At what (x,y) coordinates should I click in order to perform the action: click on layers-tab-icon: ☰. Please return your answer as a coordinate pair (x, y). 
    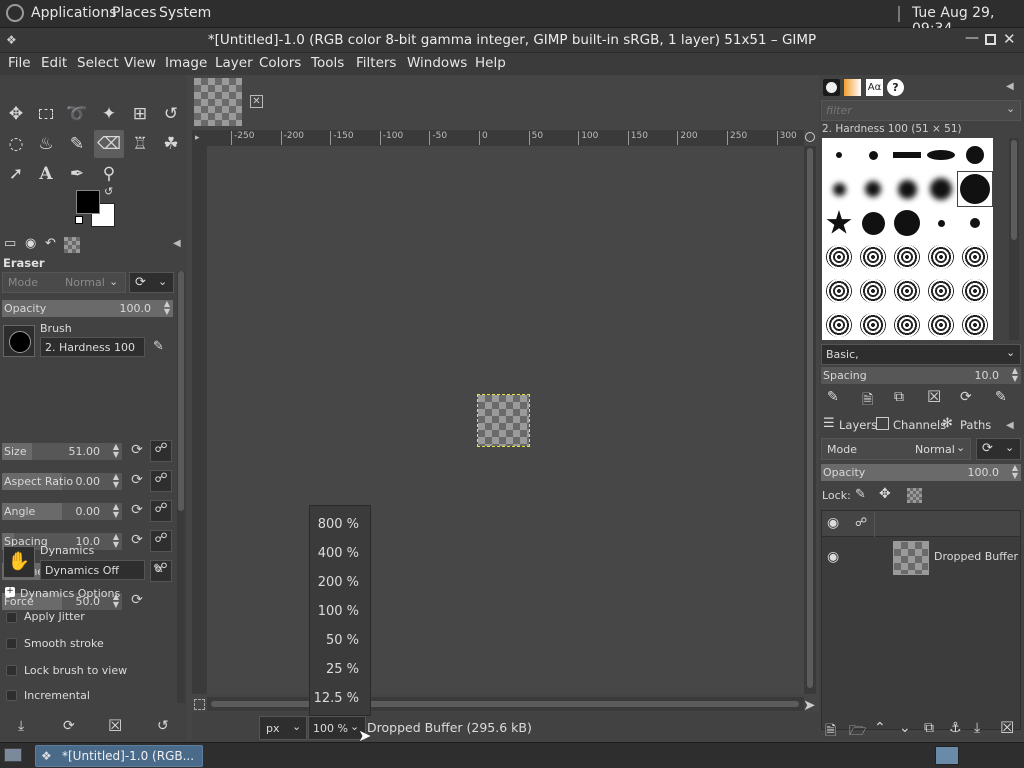
    Looking at the image, I should click on (829, 423).